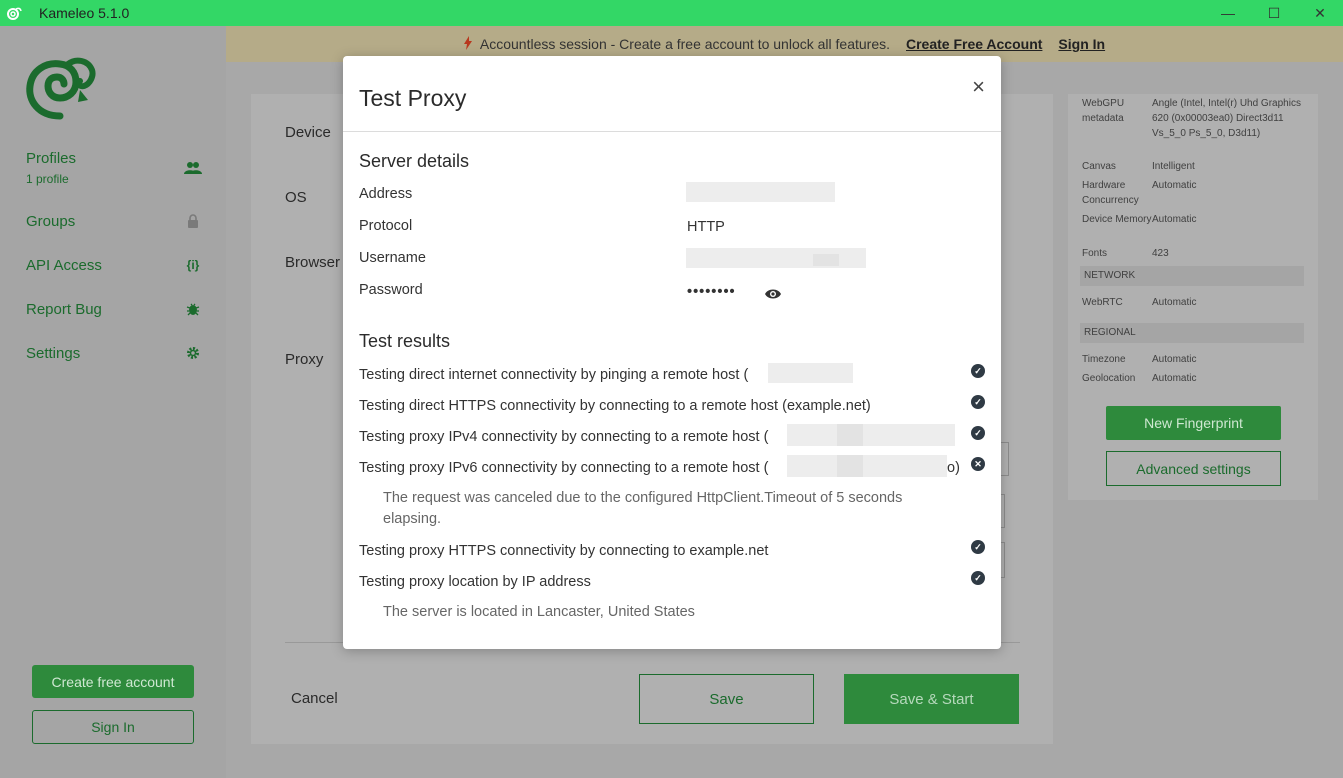 This screenshot has height=778, width=1343. Describe the element at coordinates (978, 87) in the screenshot. I see `close-icon: ×` at that location.